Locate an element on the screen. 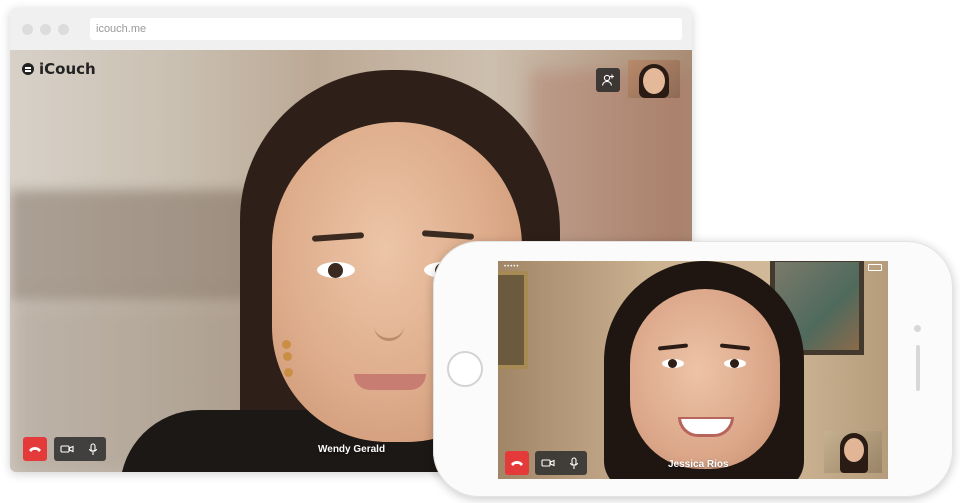  background-picture-frame is located at coordinates (513, 320).